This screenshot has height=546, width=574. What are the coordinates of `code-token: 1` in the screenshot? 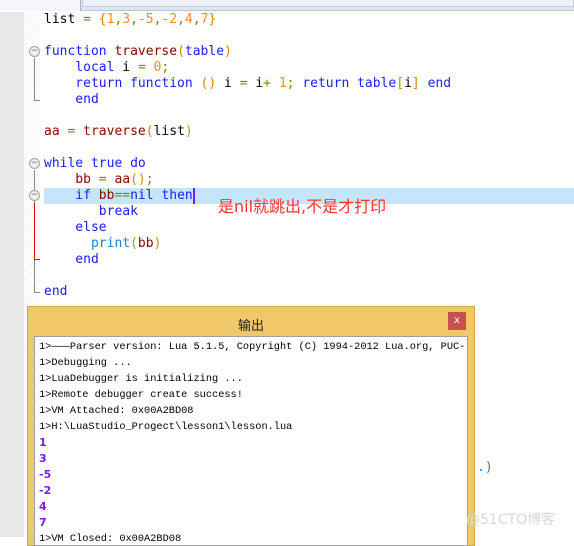 It's located at (282, 83).